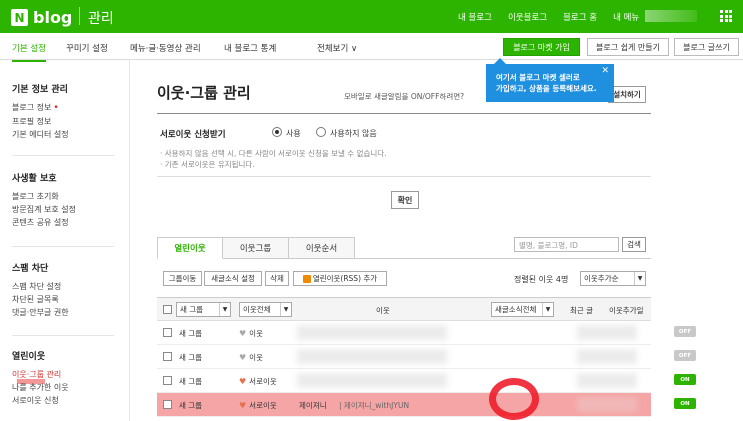  I want to click on tab-neighbor-order: 이웃순서, so click(322, 248).